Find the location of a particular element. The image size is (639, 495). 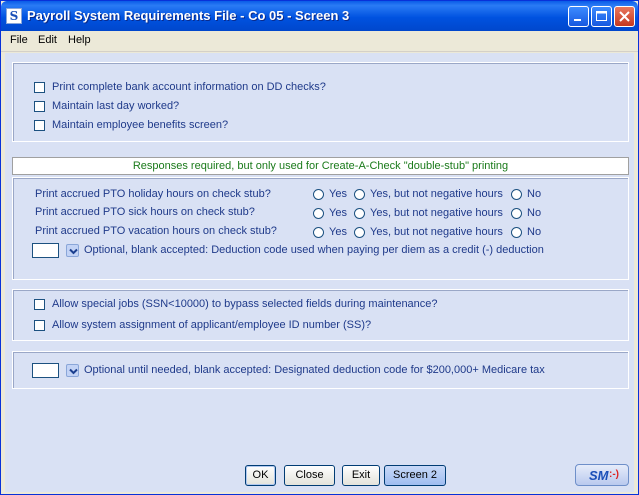

close-icon is located at coordinates (624, 16).